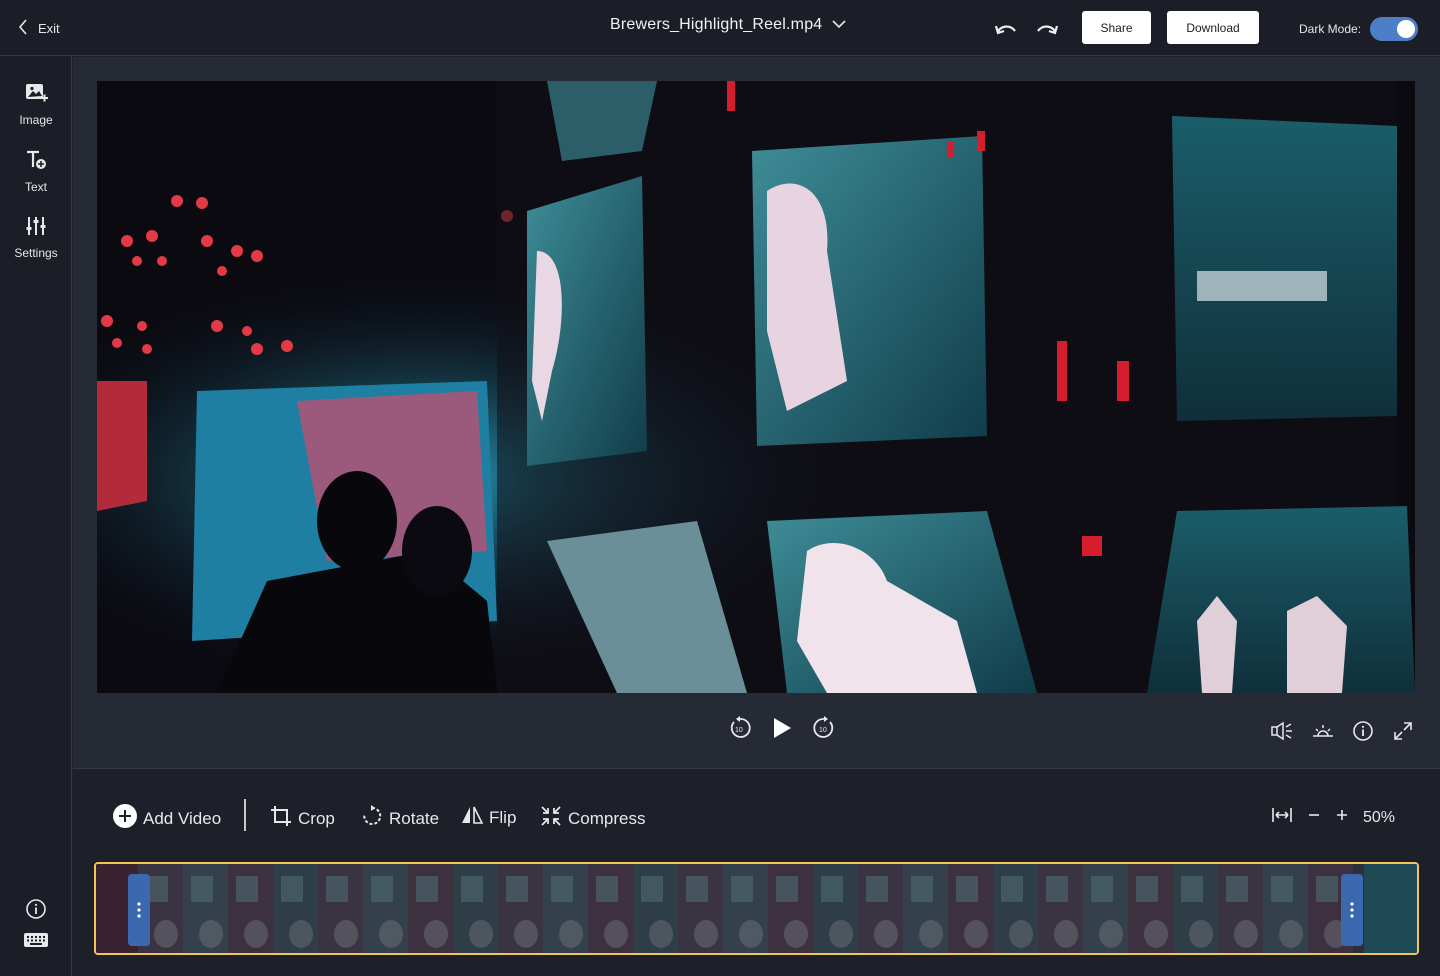 The image size is (1440, 976). I want to click on sidebar-item-text: Text, so click(36, 171).